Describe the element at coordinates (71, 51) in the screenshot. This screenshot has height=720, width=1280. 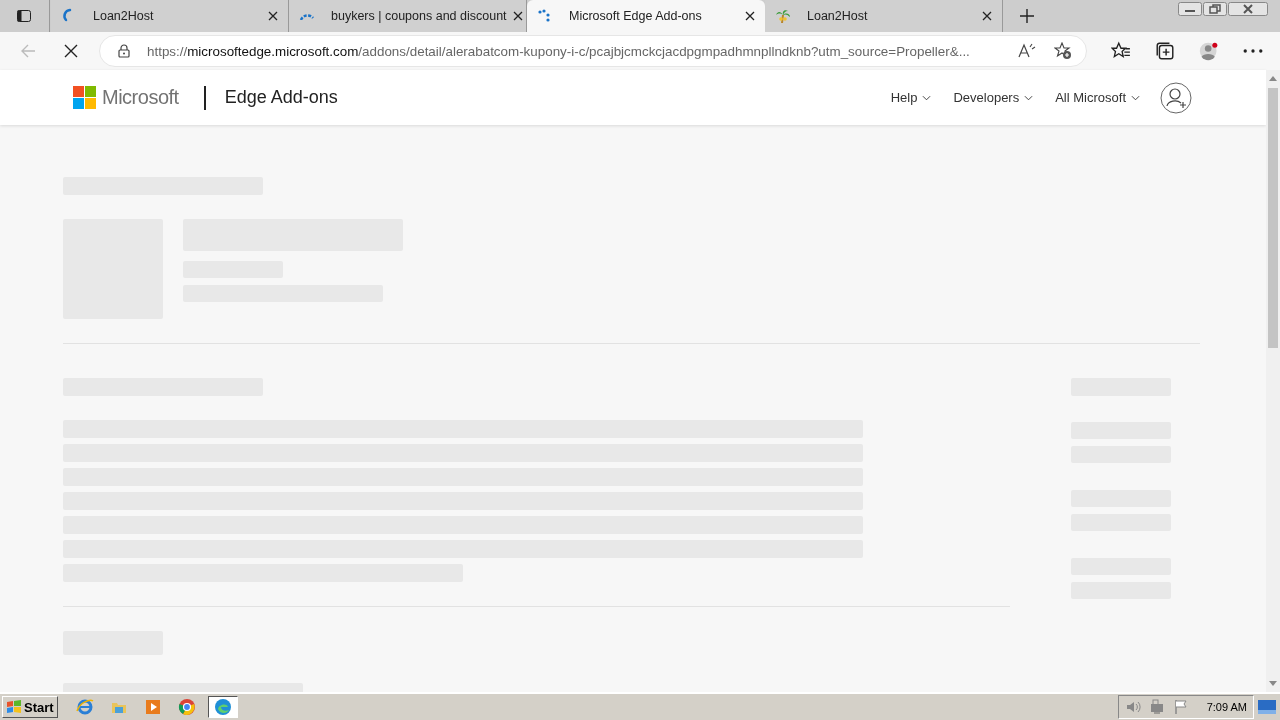
I see `stop-loading-icon` at that location.